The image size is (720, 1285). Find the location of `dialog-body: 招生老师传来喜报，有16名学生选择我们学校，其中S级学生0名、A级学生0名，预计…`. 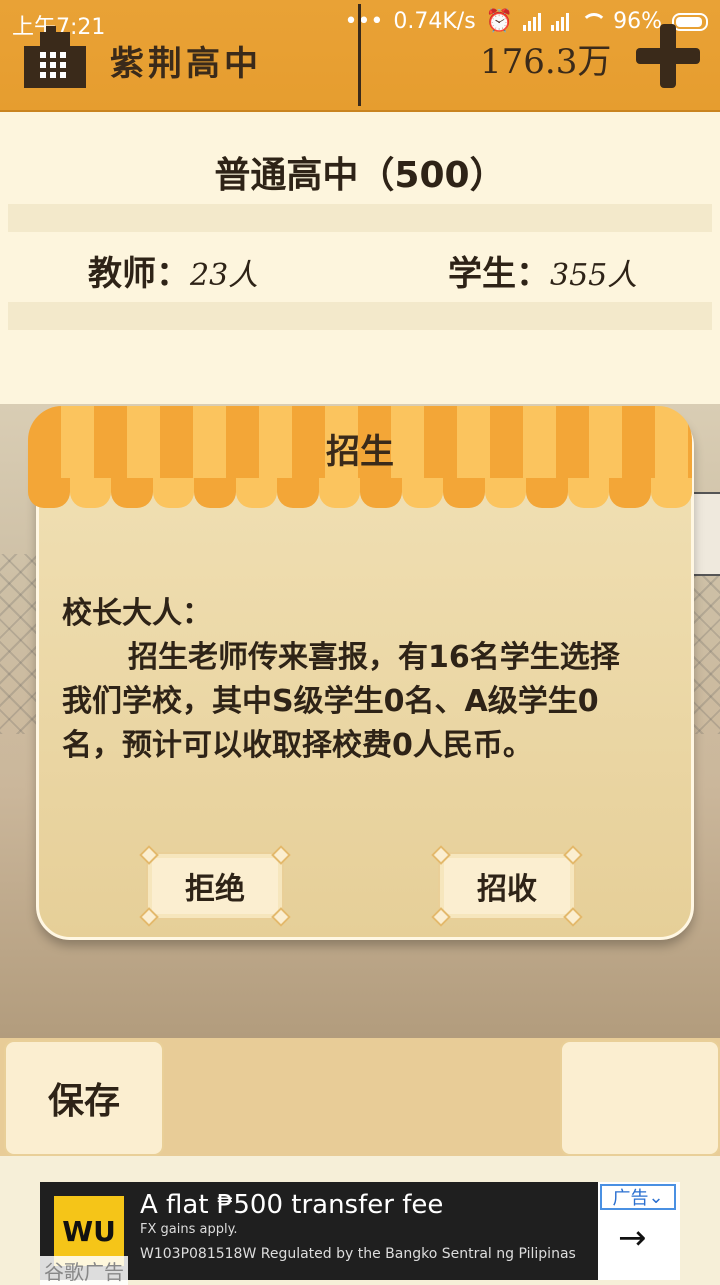

dialog-body: 招生老师传来喜报，有16名学生选择我们学校，其中S级学生0名、A级学生0名，预计… is located at coordinates (341, 701).